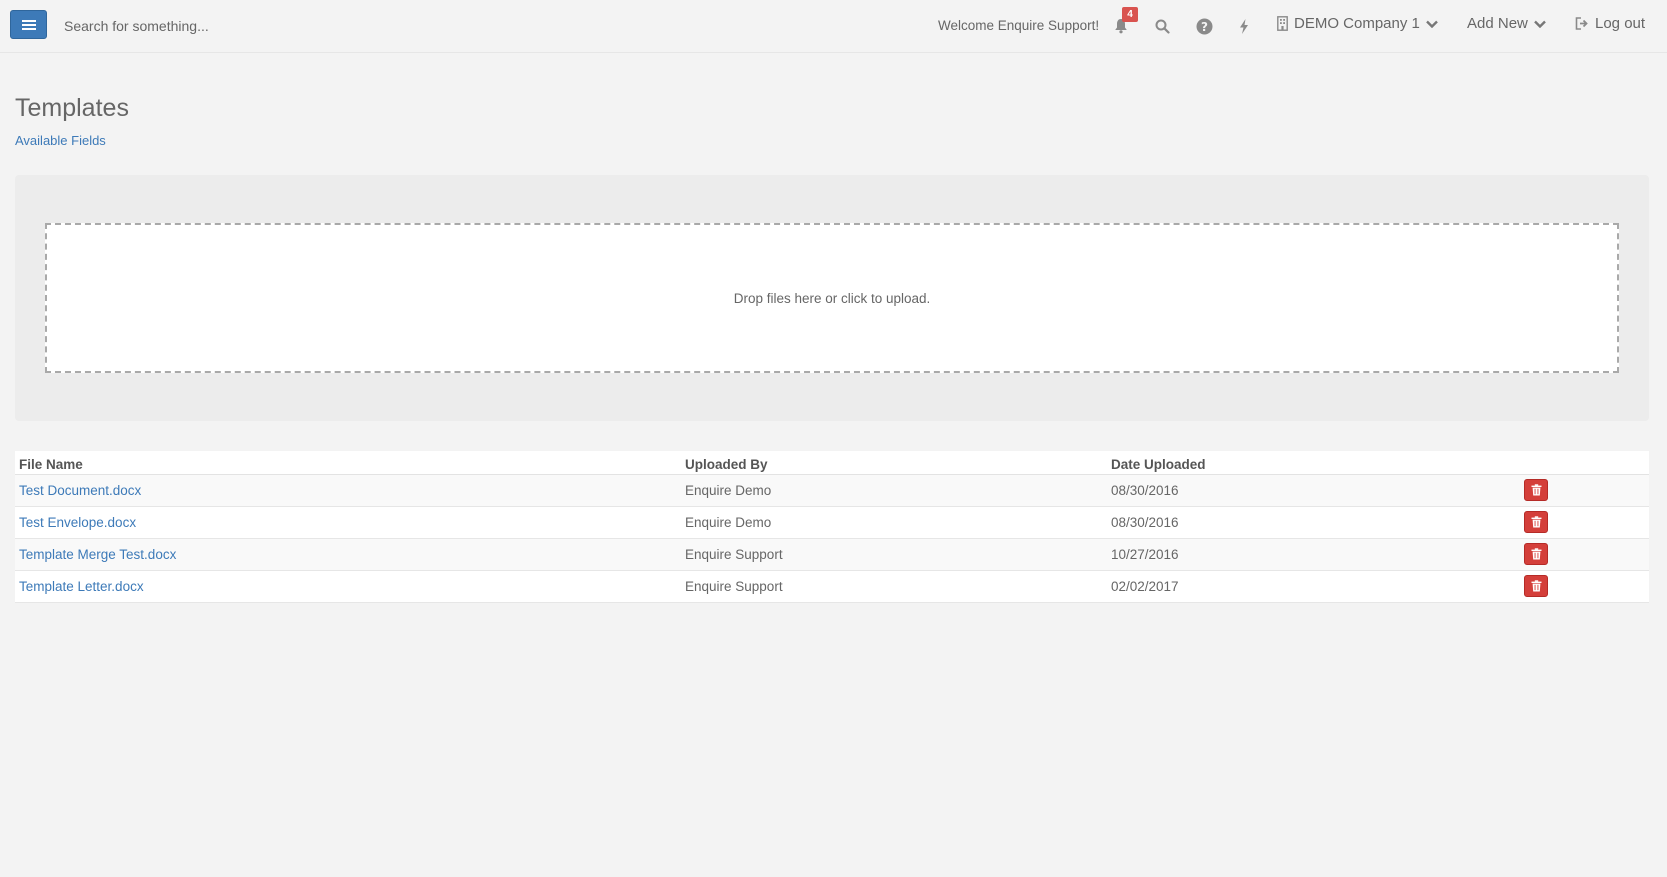 This screenshot has width=1667, height=877. I want to click on quick-actions-button, so click(1244, 26).